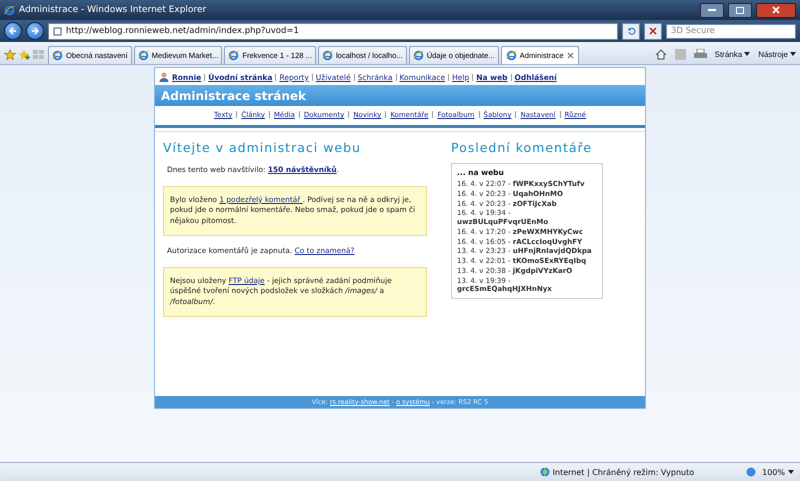 The height and width of the screenshot is (481, 800). I want to click on close-button, so click(776, 10).